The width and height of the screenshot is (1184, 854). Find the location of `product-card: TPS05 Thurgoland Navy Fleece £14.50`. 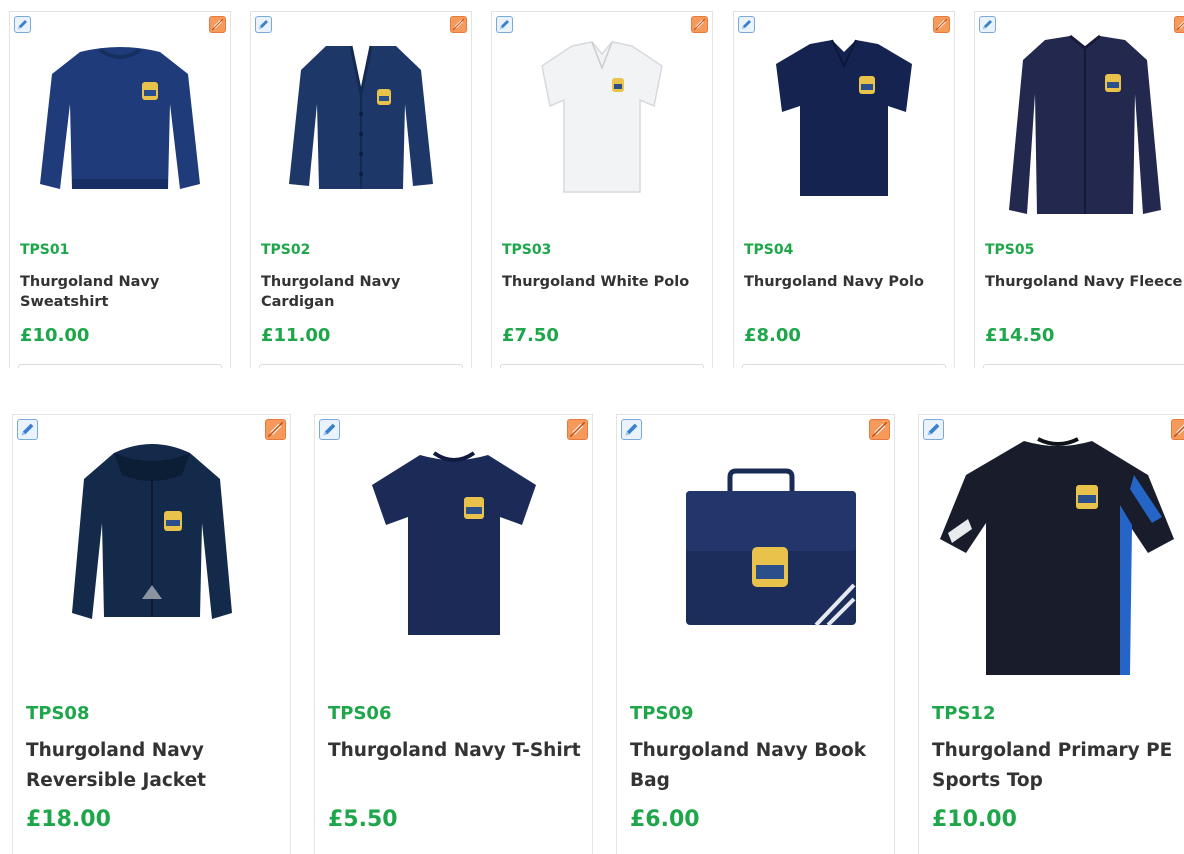

product-card: TPS05 Thurgoland Navy Fleece £14.50 is located at coordinates (1079, 189).